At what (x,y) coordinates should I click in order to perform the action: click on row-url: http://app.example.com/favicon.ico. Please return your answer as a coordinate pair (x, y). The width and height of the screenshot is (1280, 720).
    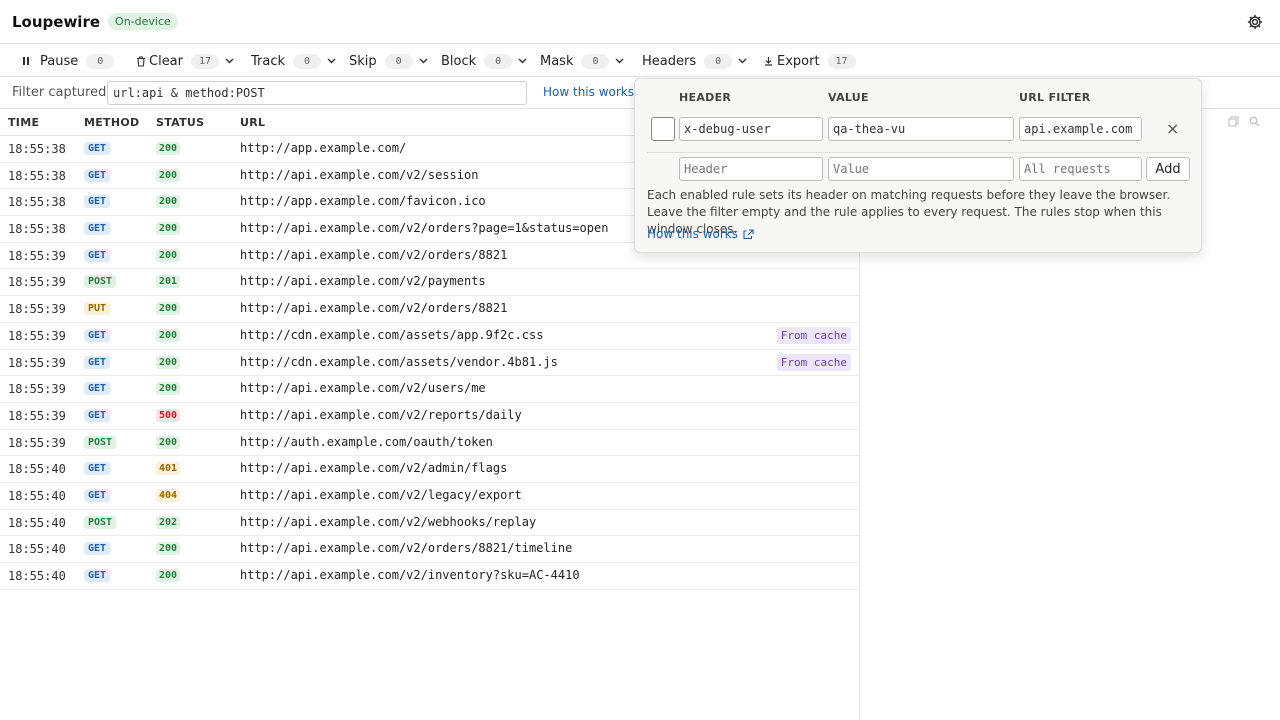
    Looking at the image, I should click on (363, 201).